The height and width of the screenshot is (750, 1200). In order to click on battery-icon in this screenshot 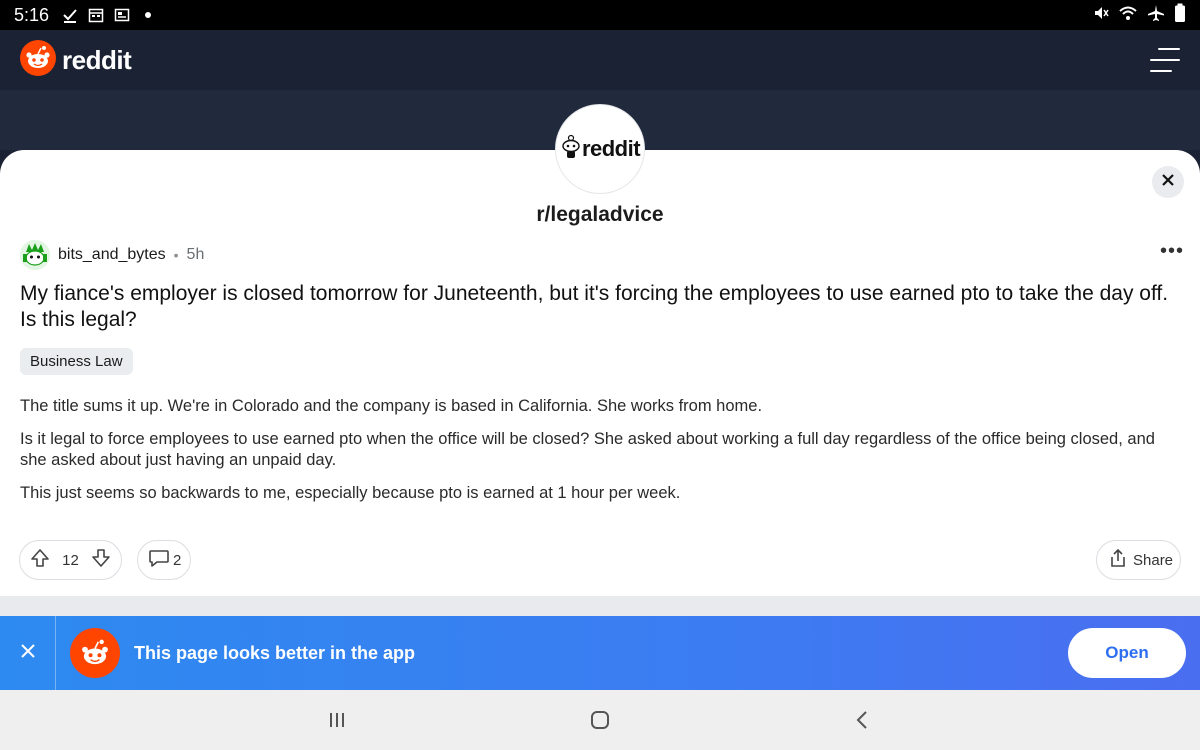, I will do `click(1180, 15)`.